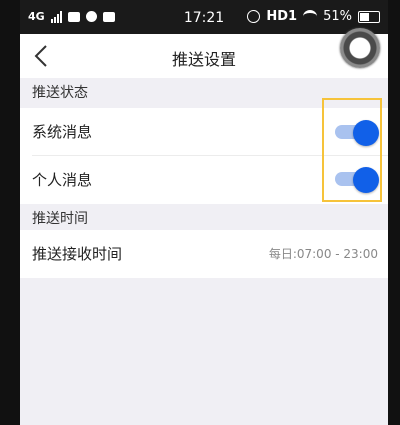  I want to click on alarm-icon, so click(254, 16).